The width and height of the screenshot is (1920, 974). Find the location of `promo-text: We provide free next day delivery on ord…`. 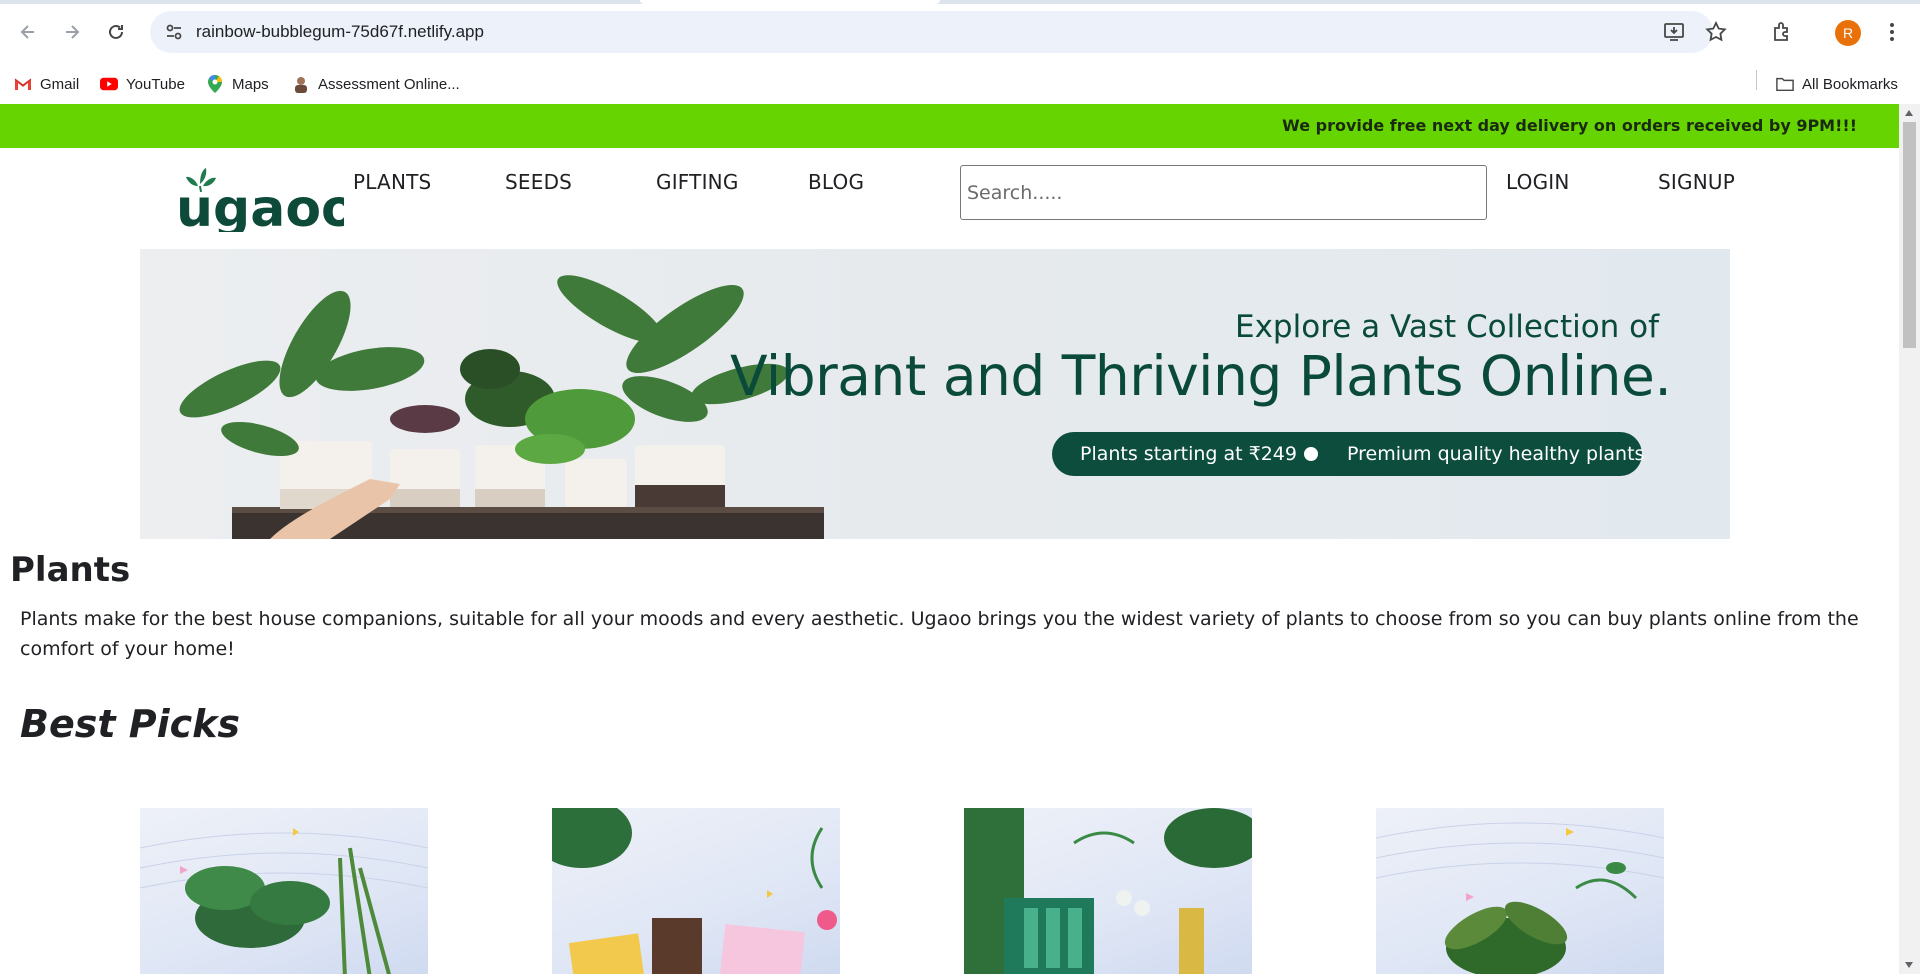

promo-text: We provide free next day delivery on ord… is located at coordinates (1569, 125).